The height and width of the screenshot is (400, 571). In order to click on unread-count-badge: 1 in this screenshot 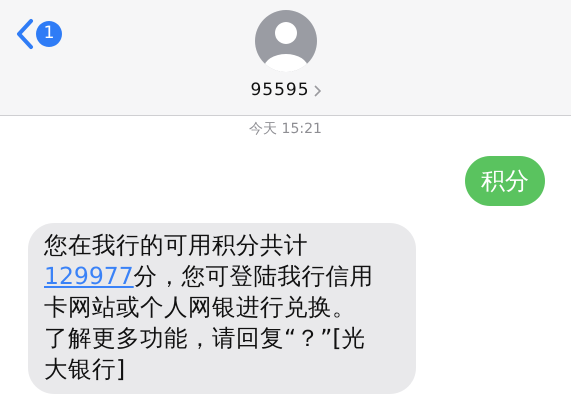, I will do `click(49, 34)`.